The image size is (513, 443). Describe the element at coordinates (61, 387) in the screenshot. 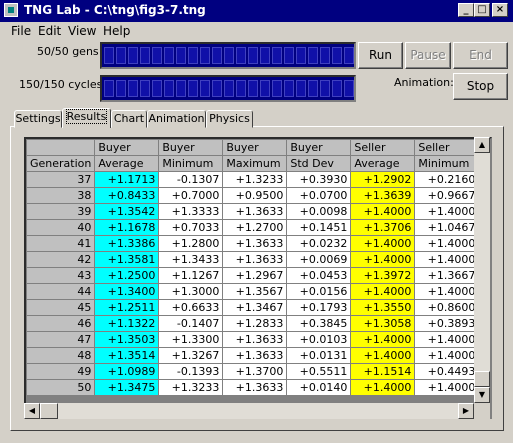

I see `row-header: 50` at that location.